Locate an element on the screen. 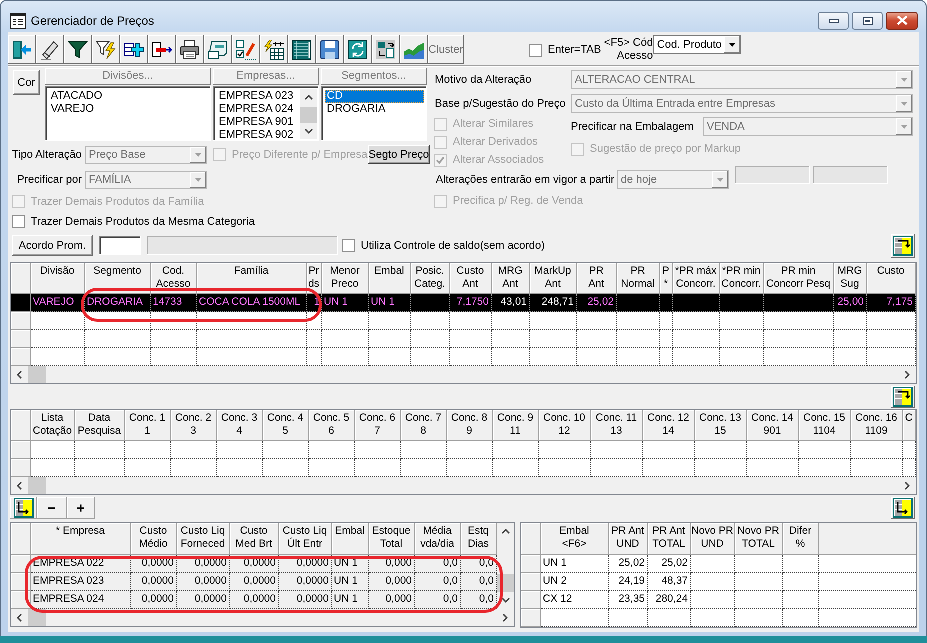  list-item: VAREJO is located at coordinates (128, 109).